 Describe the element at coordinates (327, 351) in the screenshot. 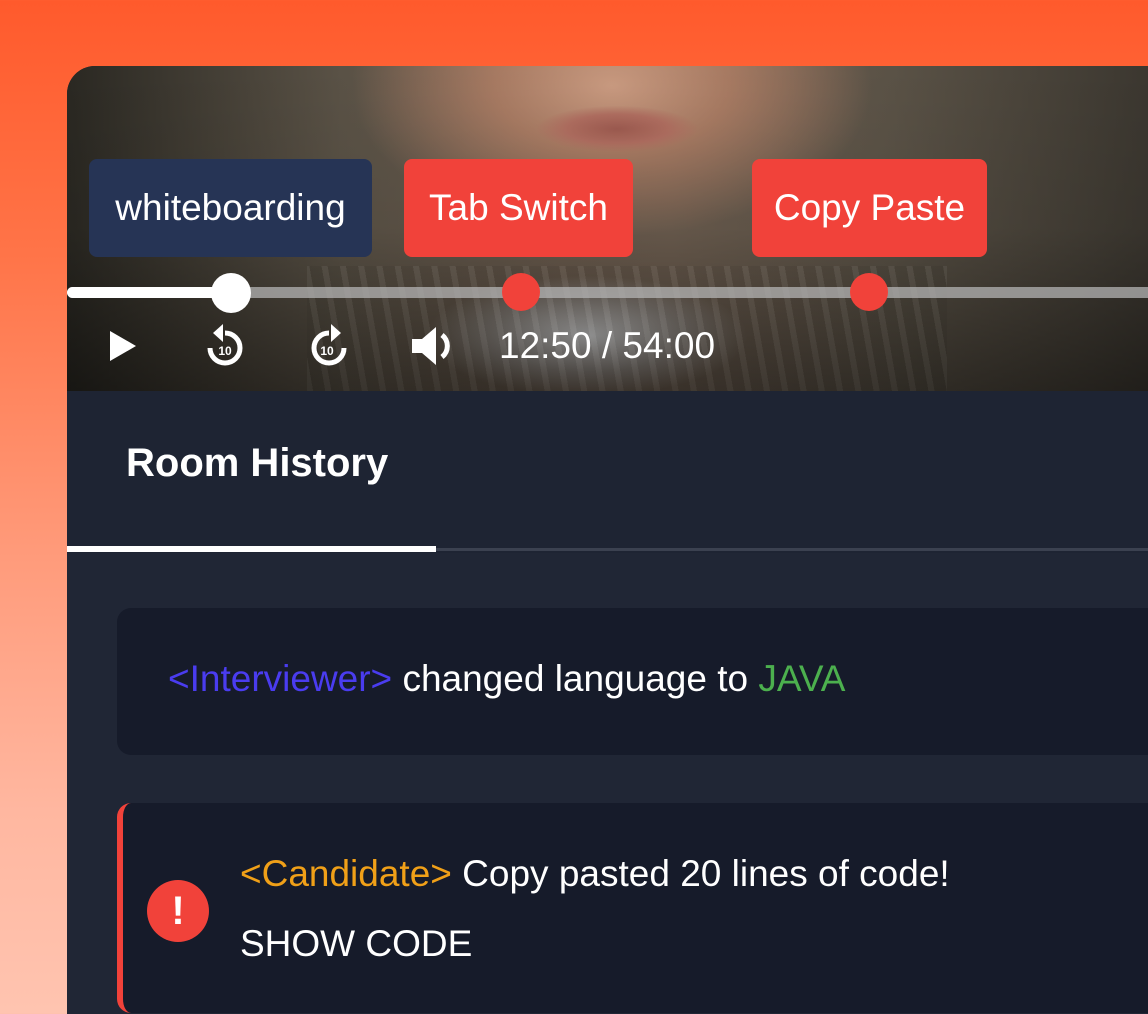

I see `forward-seconds-label: 10` at that location.